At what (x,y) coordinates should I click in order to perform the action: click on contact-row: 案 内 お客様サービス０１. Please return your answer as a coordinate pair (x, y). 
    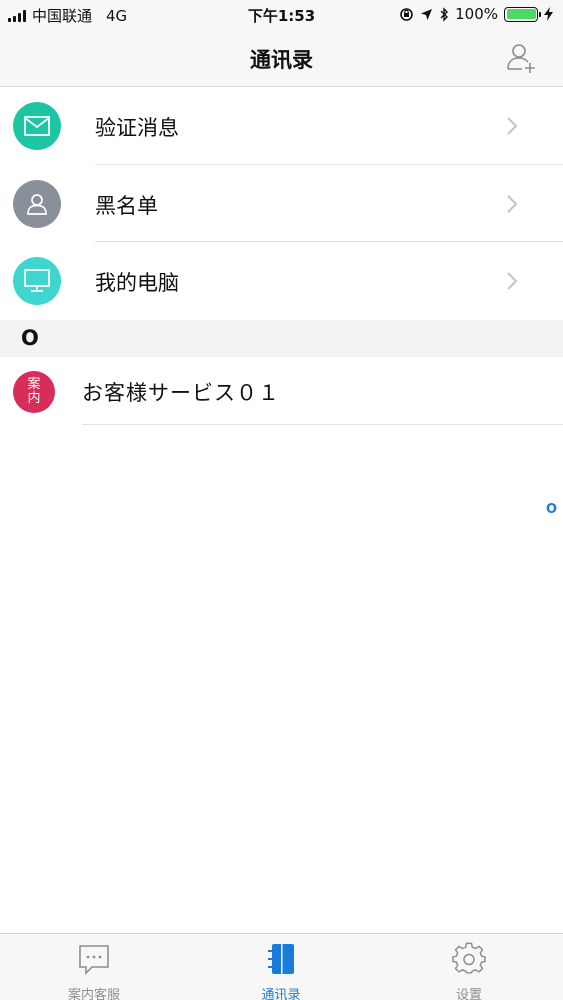
    Looking at the image, I should click on (281, 391).